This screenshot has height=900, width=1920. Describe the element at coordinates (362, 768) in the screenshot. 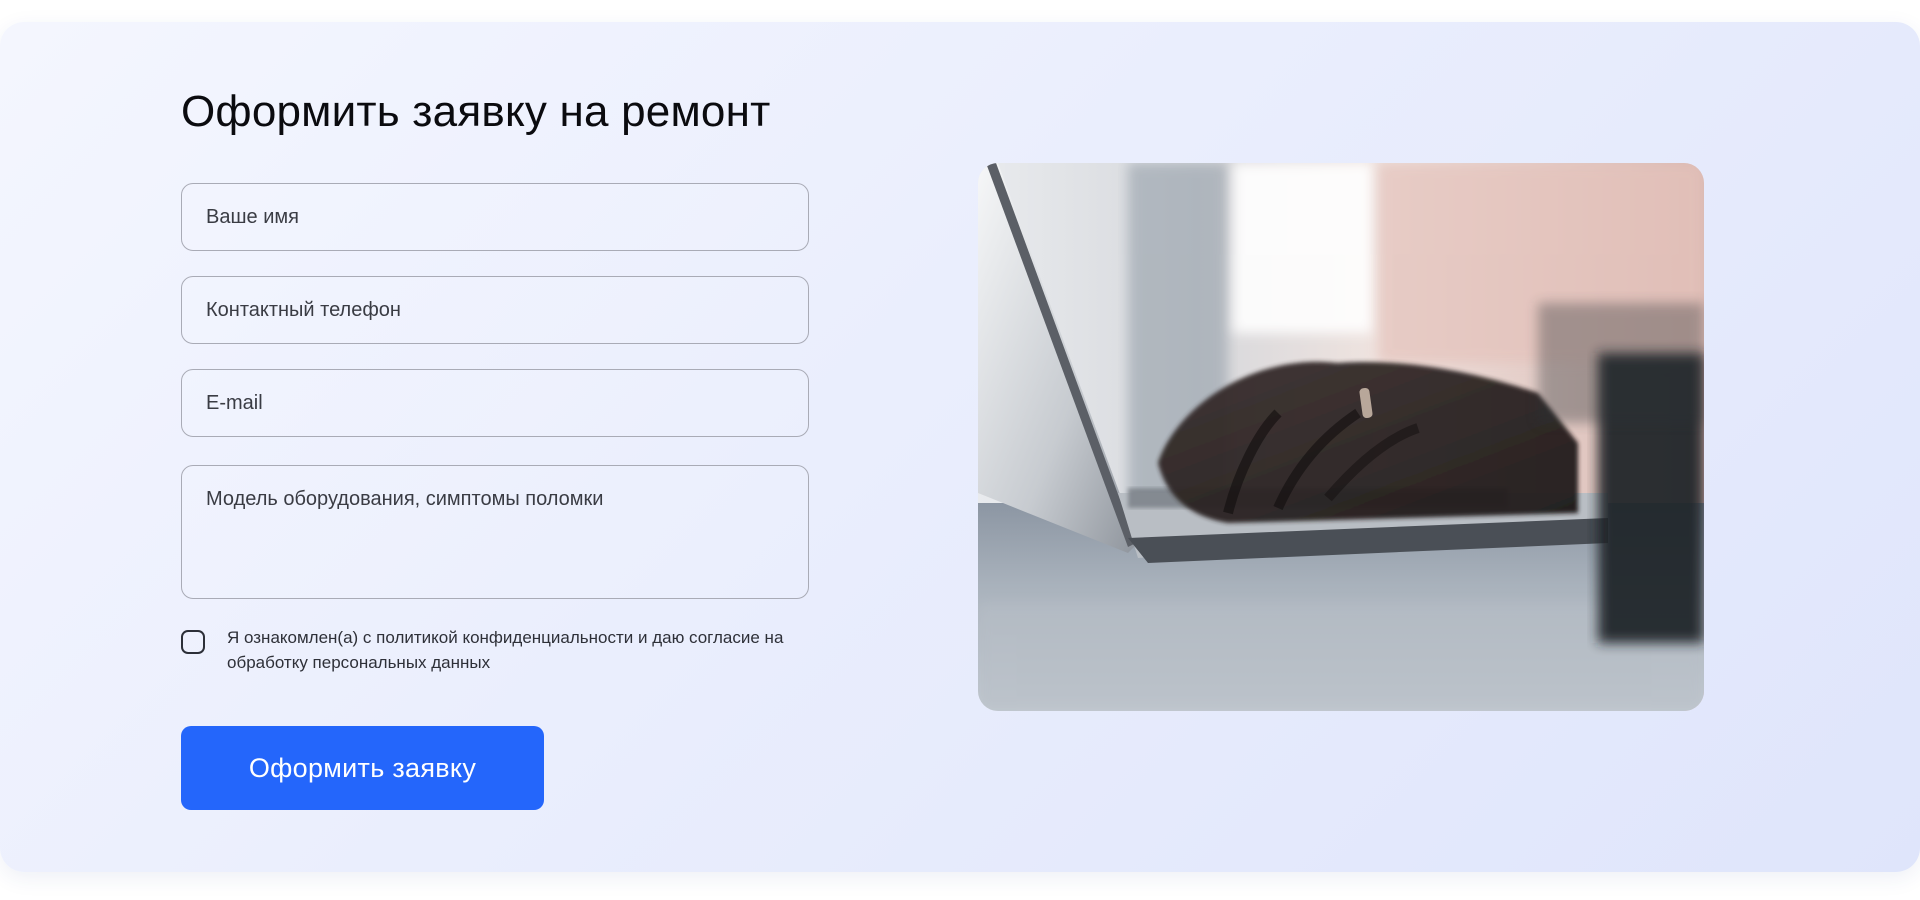

I see `submit-button: Оформить заявку` at that location.